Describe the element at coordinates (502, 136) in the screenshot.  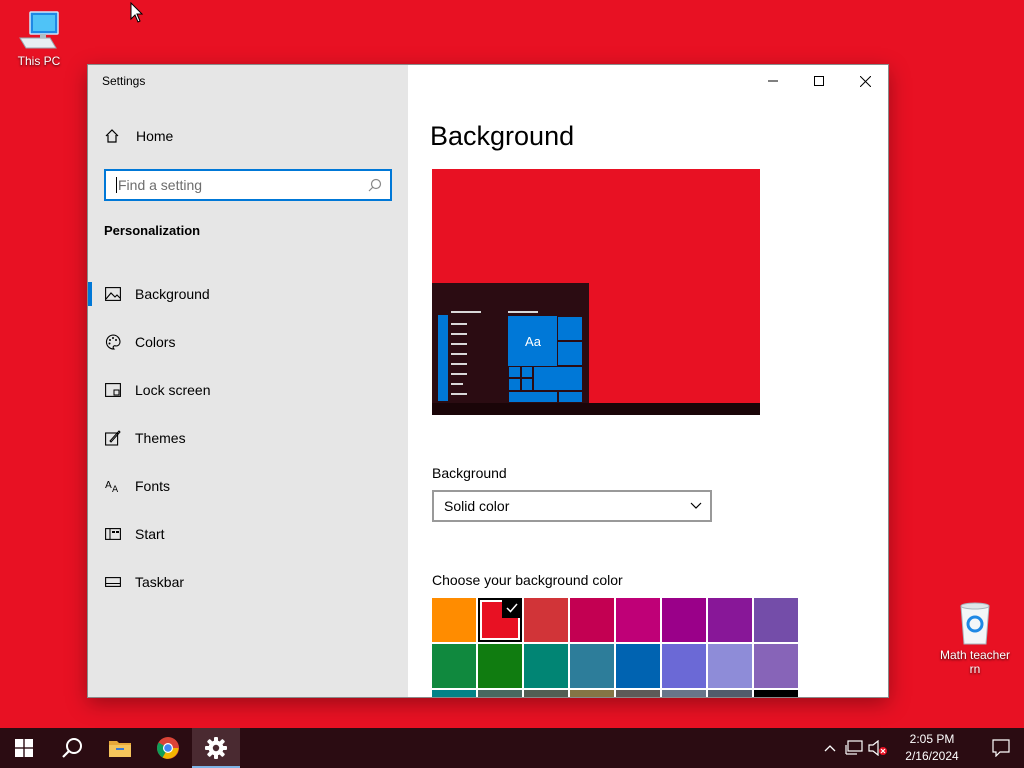
I see `page-title: Background` at that location.